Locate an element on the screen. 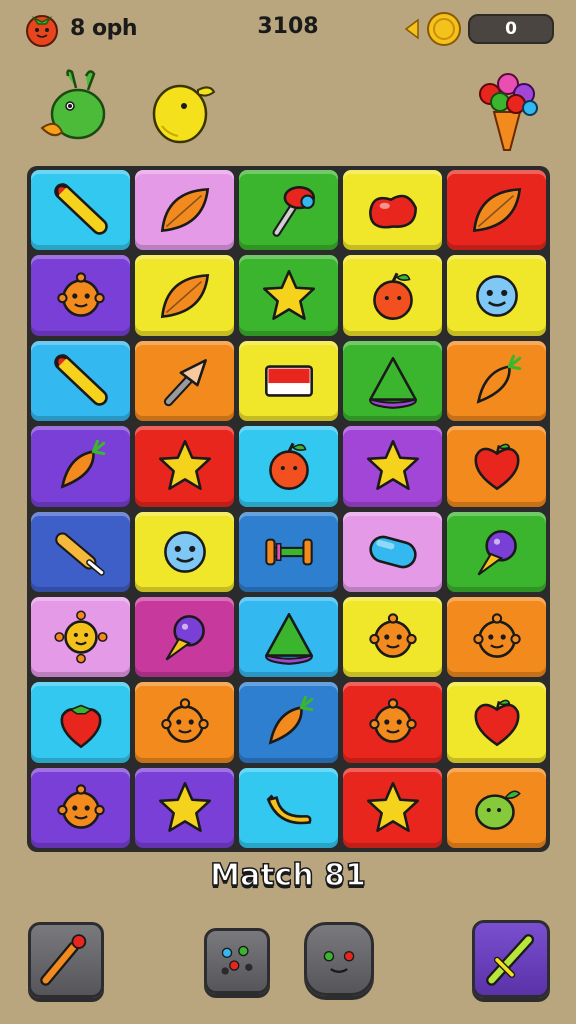 This screenshot has height=1024, width=576. tile-r2-c1 is located at coordinates (80, 295).